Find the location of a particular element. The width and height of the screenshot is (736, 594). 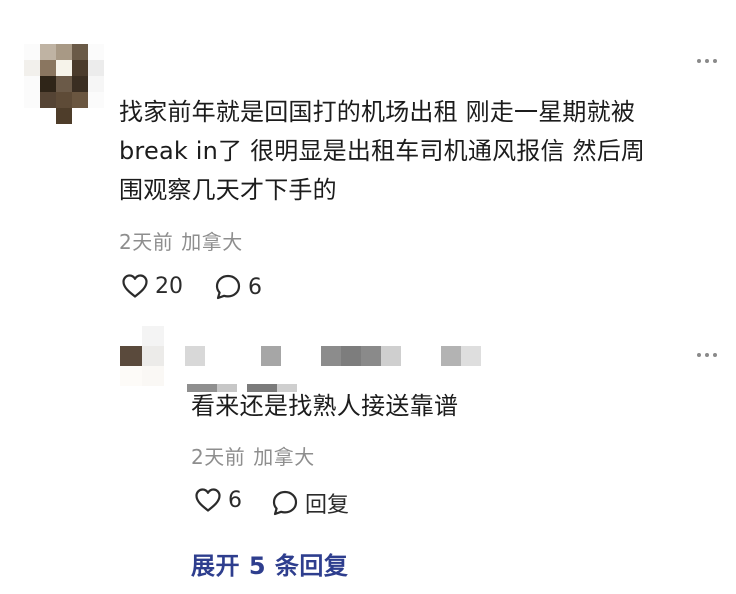

reply-like-button: 6 is located at coordinates (218, 500).